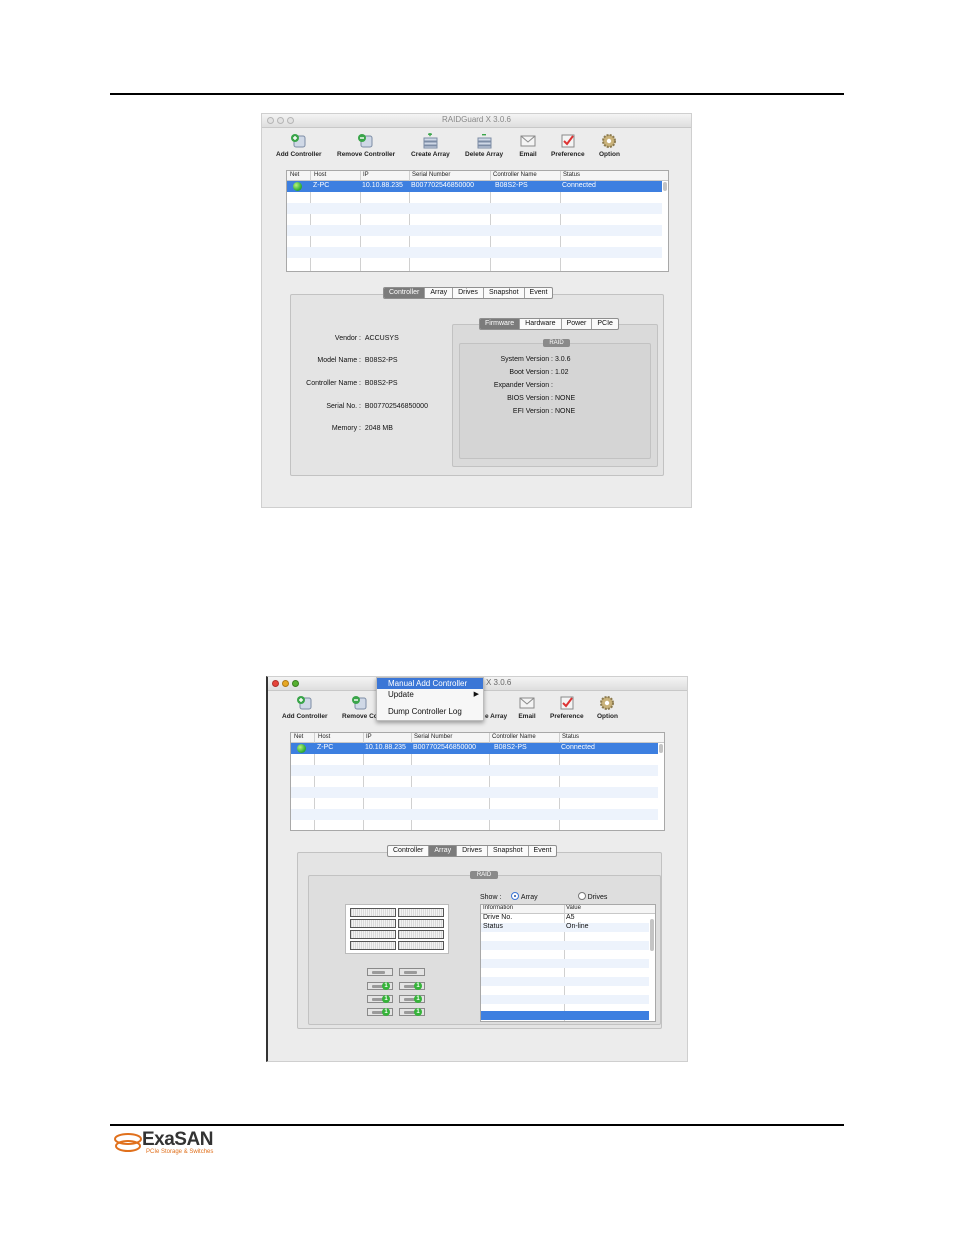 This screenshot has width=954, height=1235. I want to click on host-cell: Z-PC, so click(321, 185).